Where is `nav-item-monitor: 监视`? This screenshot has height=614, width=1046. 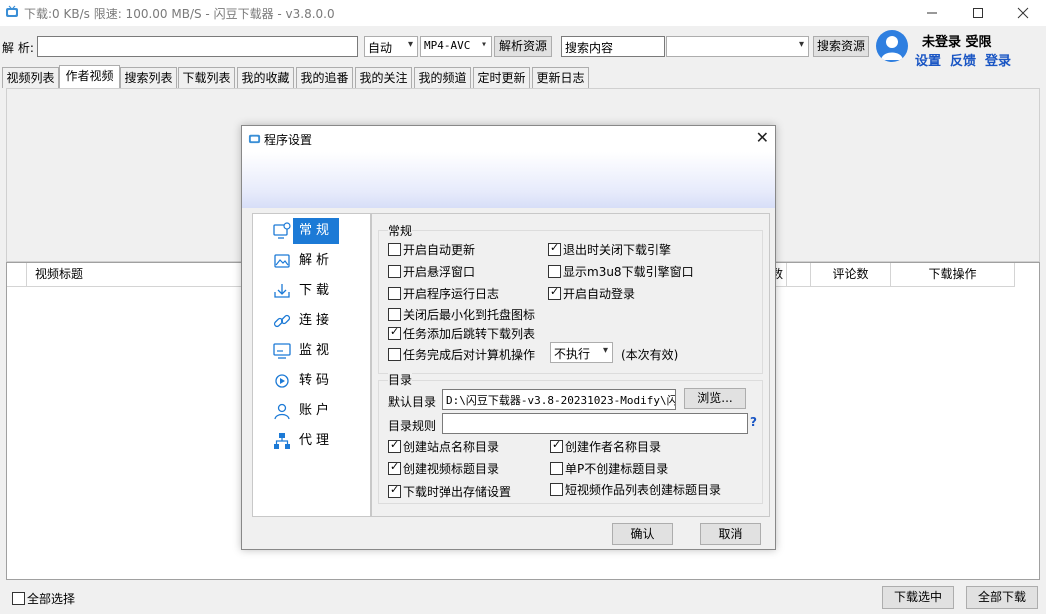 nav-item-monitor: 监视 is located at coordinates (311, 351).